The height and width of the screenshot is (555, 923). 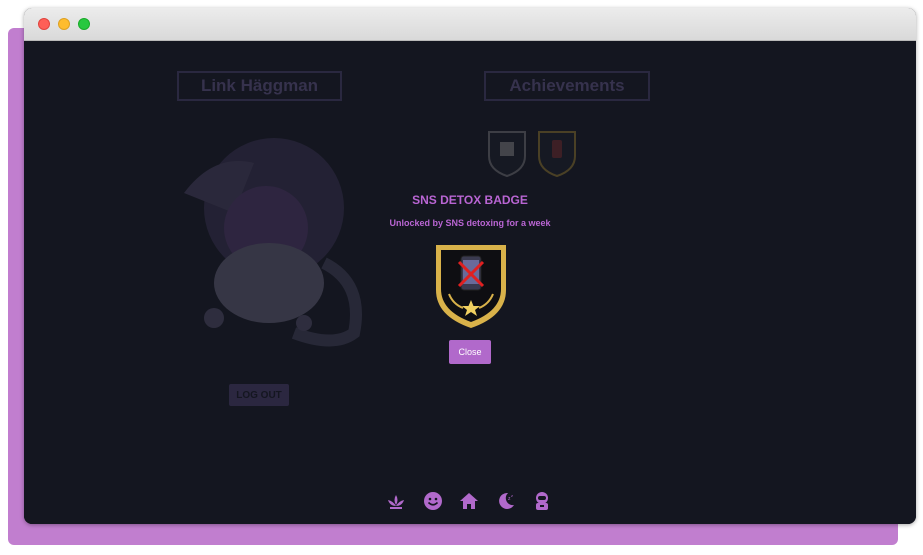 I want to click on nav-item-smile, so click(x=433, y=501).